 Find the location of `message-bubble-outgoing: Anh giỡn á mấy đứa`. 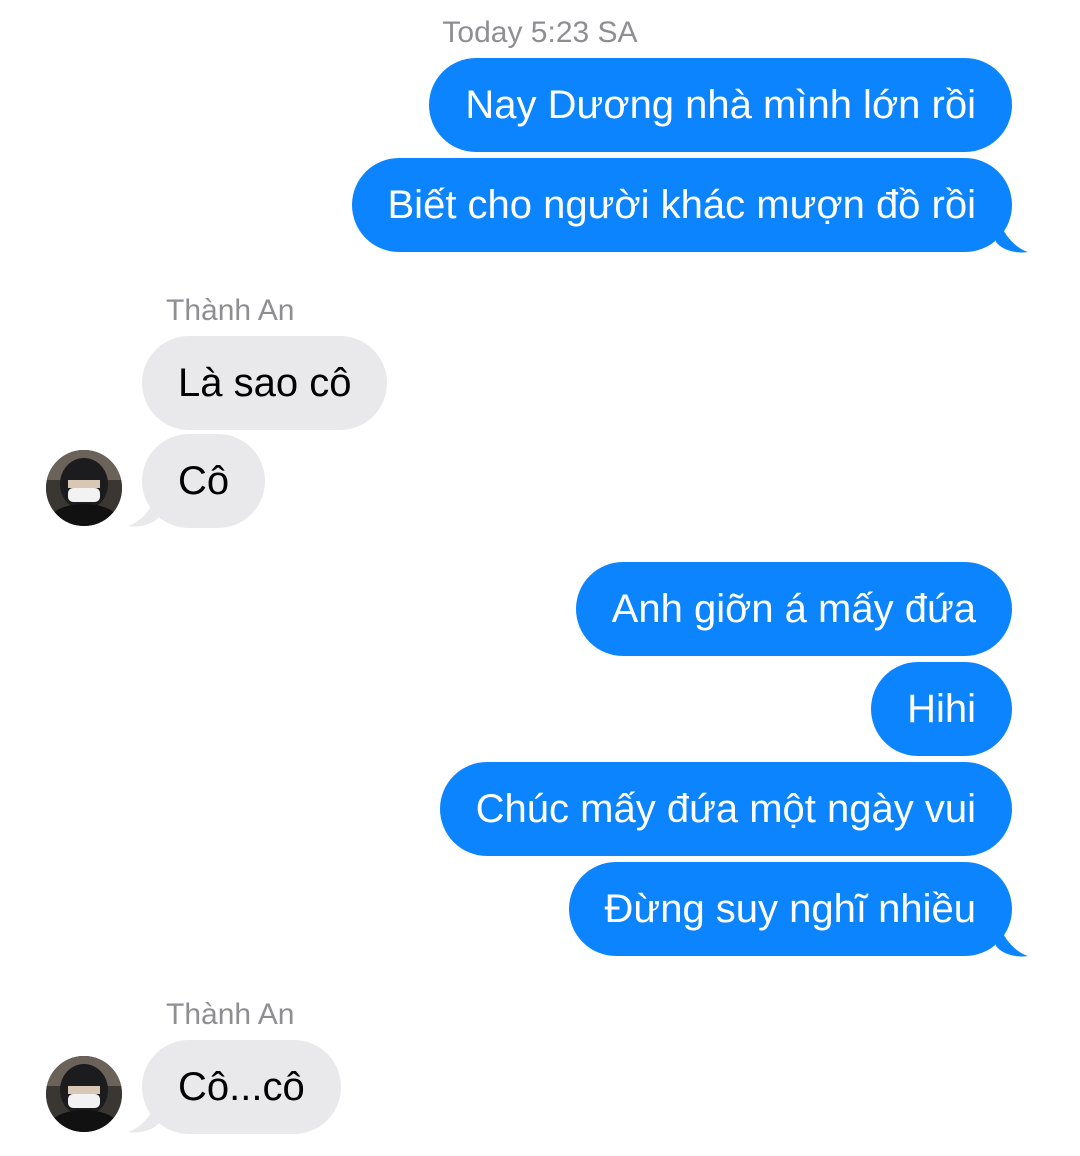

message-bubble-outgoing: Anh giỡn á mấy đứa is located at coordinates (793, 609).